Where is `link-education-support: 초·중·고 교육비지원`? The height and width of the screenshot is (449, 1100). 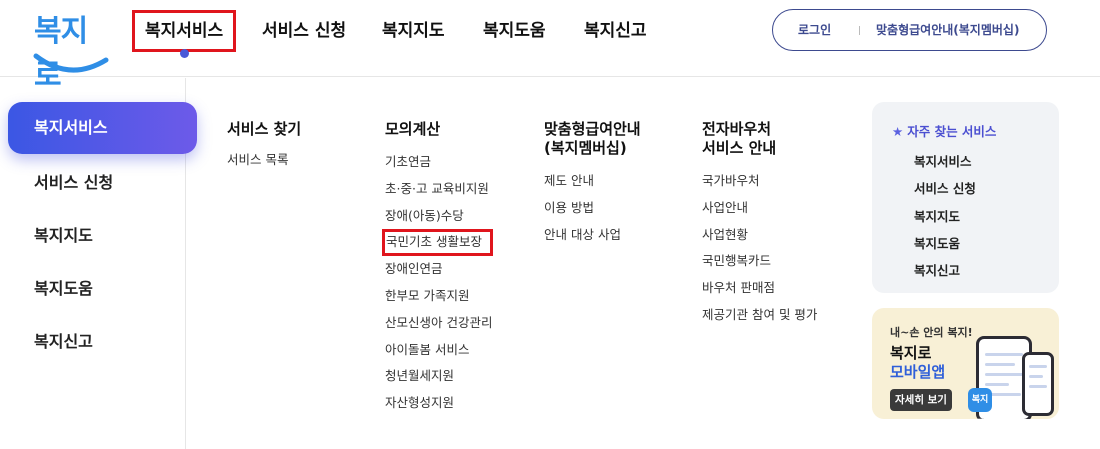
link-education-support: 초·중·고 교육비지원 is located at coordinates (439, 189).